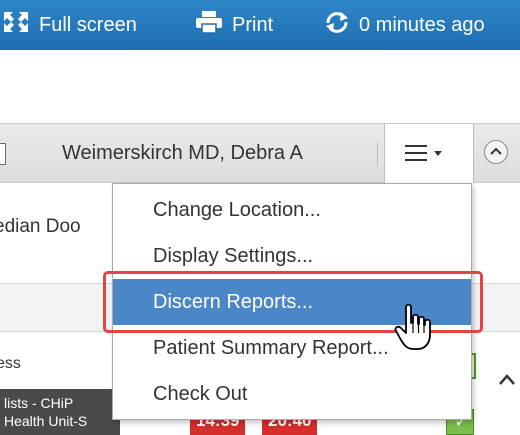 Image resolution: width=520 pixels, height=435 pixels. I want to click on refresh-button: 0 minutes ago, so click(404, 25).